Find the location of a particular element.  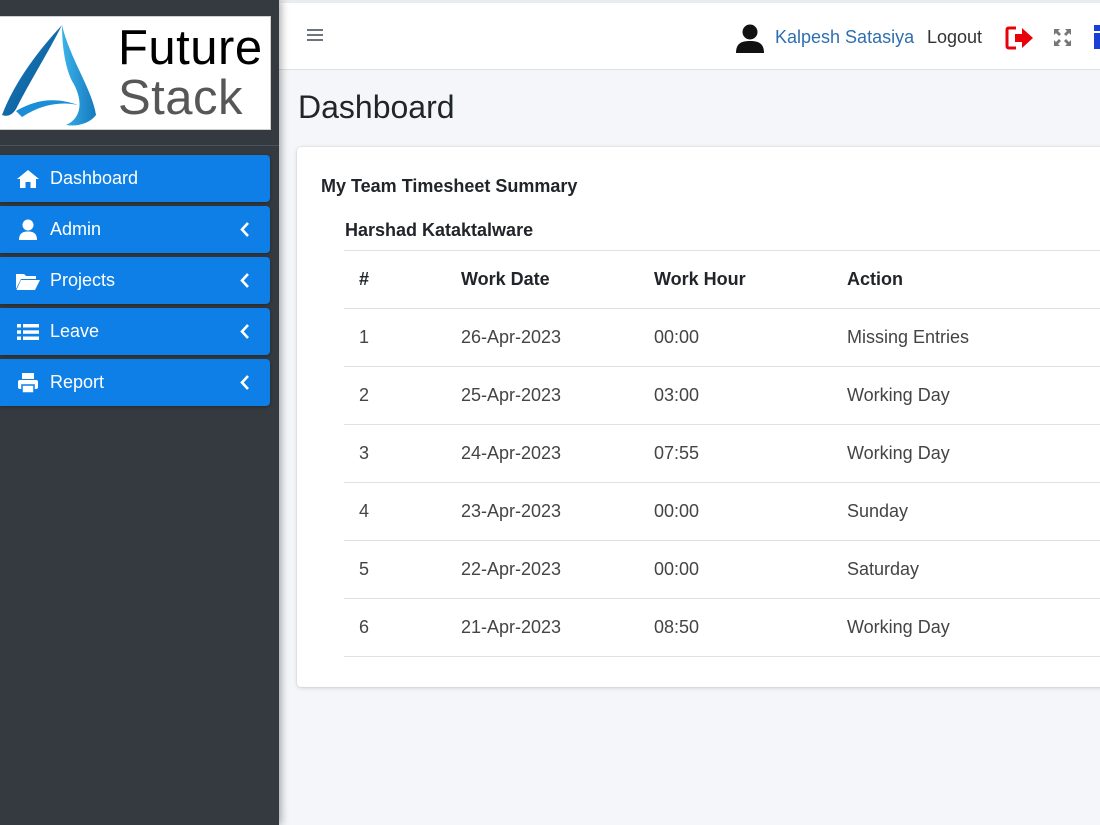

row-number: 4 is located at coordinates (395, 511).